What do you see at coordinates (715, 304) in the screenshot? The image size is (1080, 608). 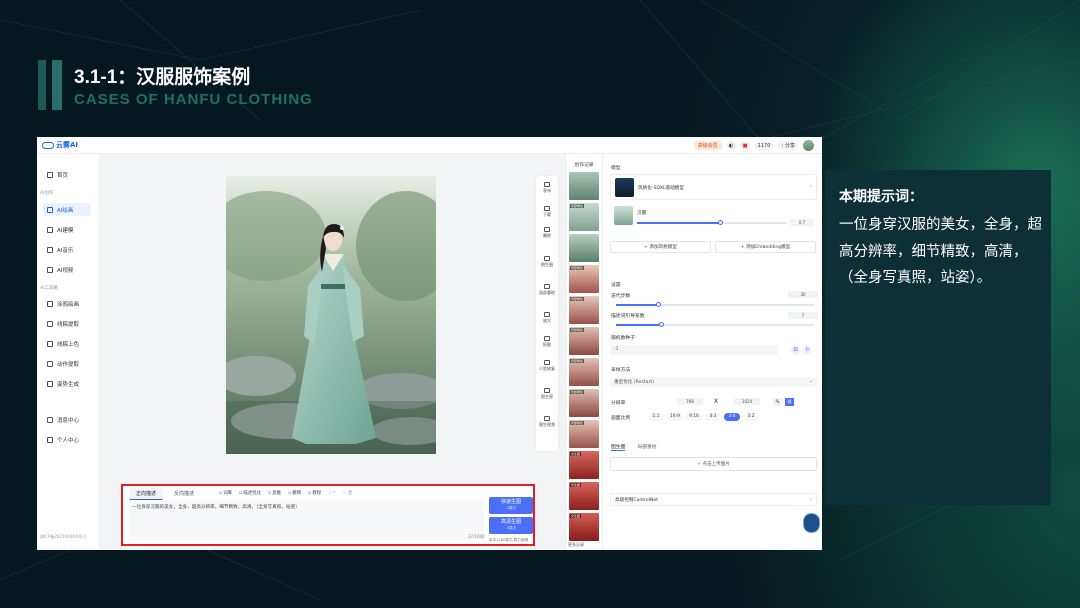 I see `steps-slider` at bounding box center [715, 304].